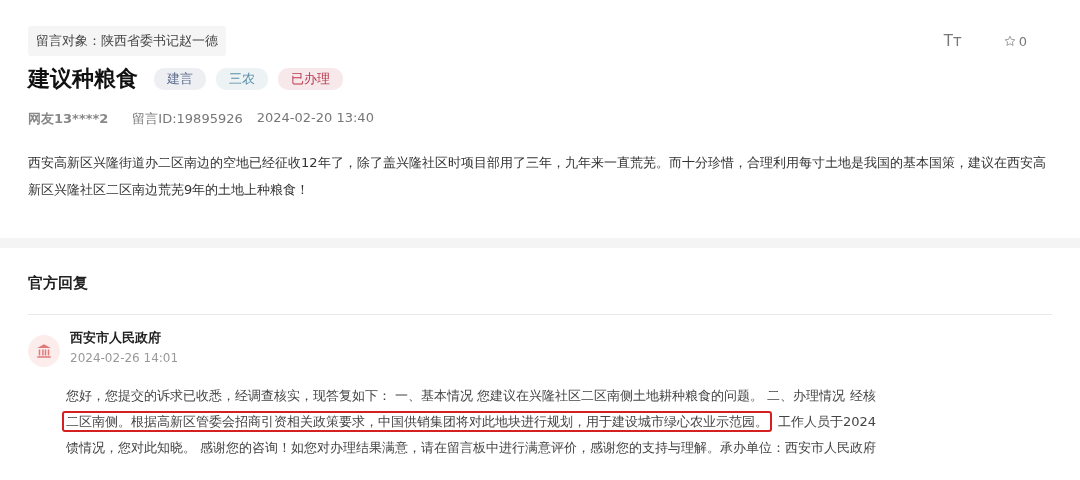 The height and width of the screenshot is (480, 1080). I want to click on tag: 三农, so click(242, 79).